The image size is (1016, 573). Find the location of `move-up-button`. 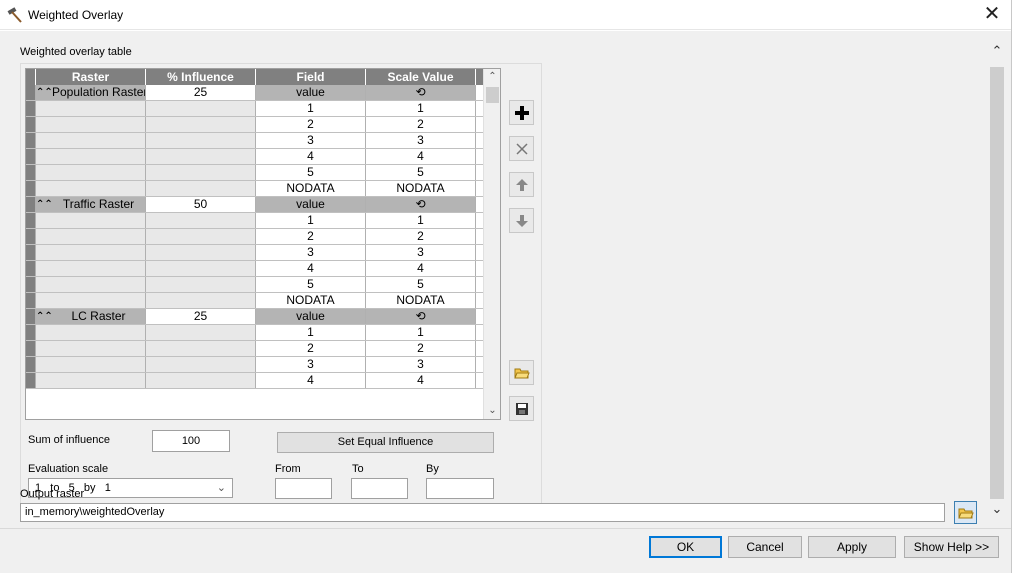

move-up-button is located at coordinates (521, 184).